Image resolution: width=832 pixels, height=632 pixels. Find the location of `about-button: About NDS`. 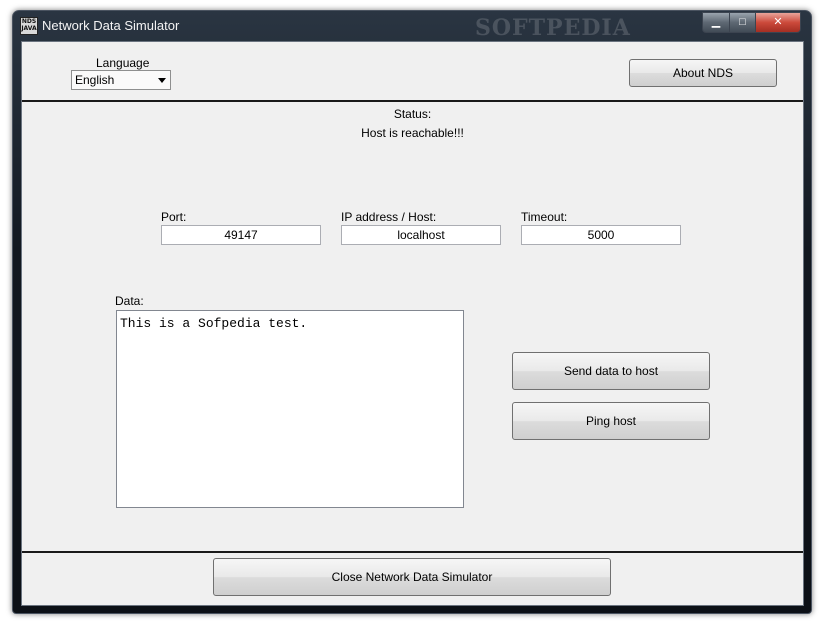

about-button: About NDS is located at coordinates (703, 73).